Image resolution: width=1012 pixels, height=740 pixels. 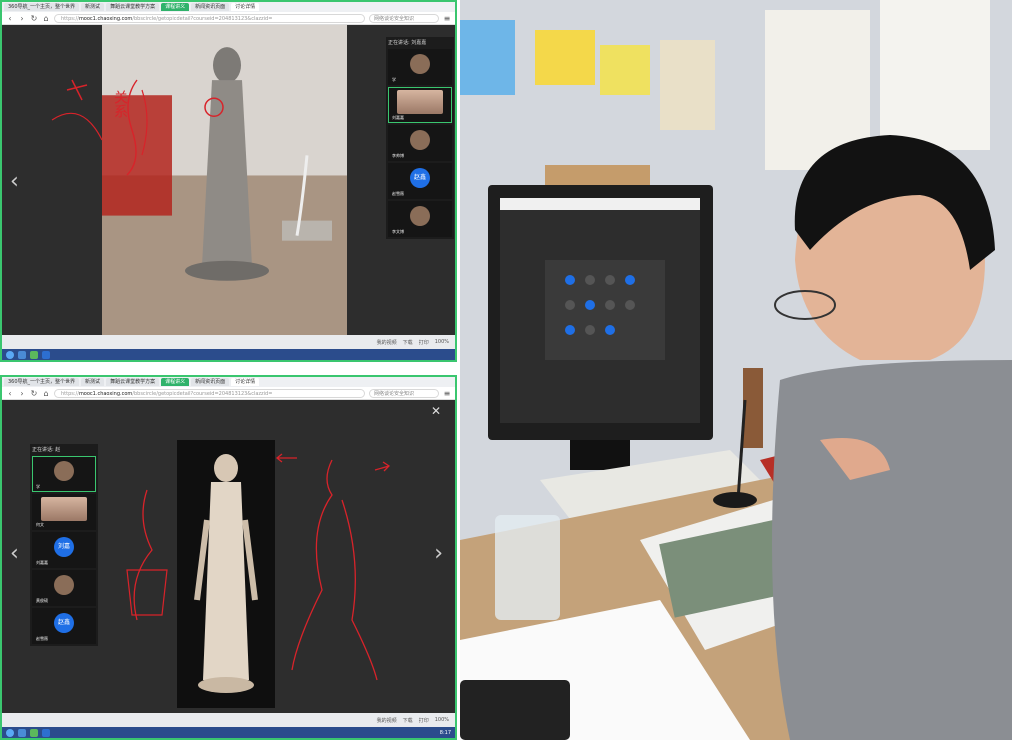 I want to click on participant-tile: 赵鑫赵雪薇, so click(x=420, y=181).